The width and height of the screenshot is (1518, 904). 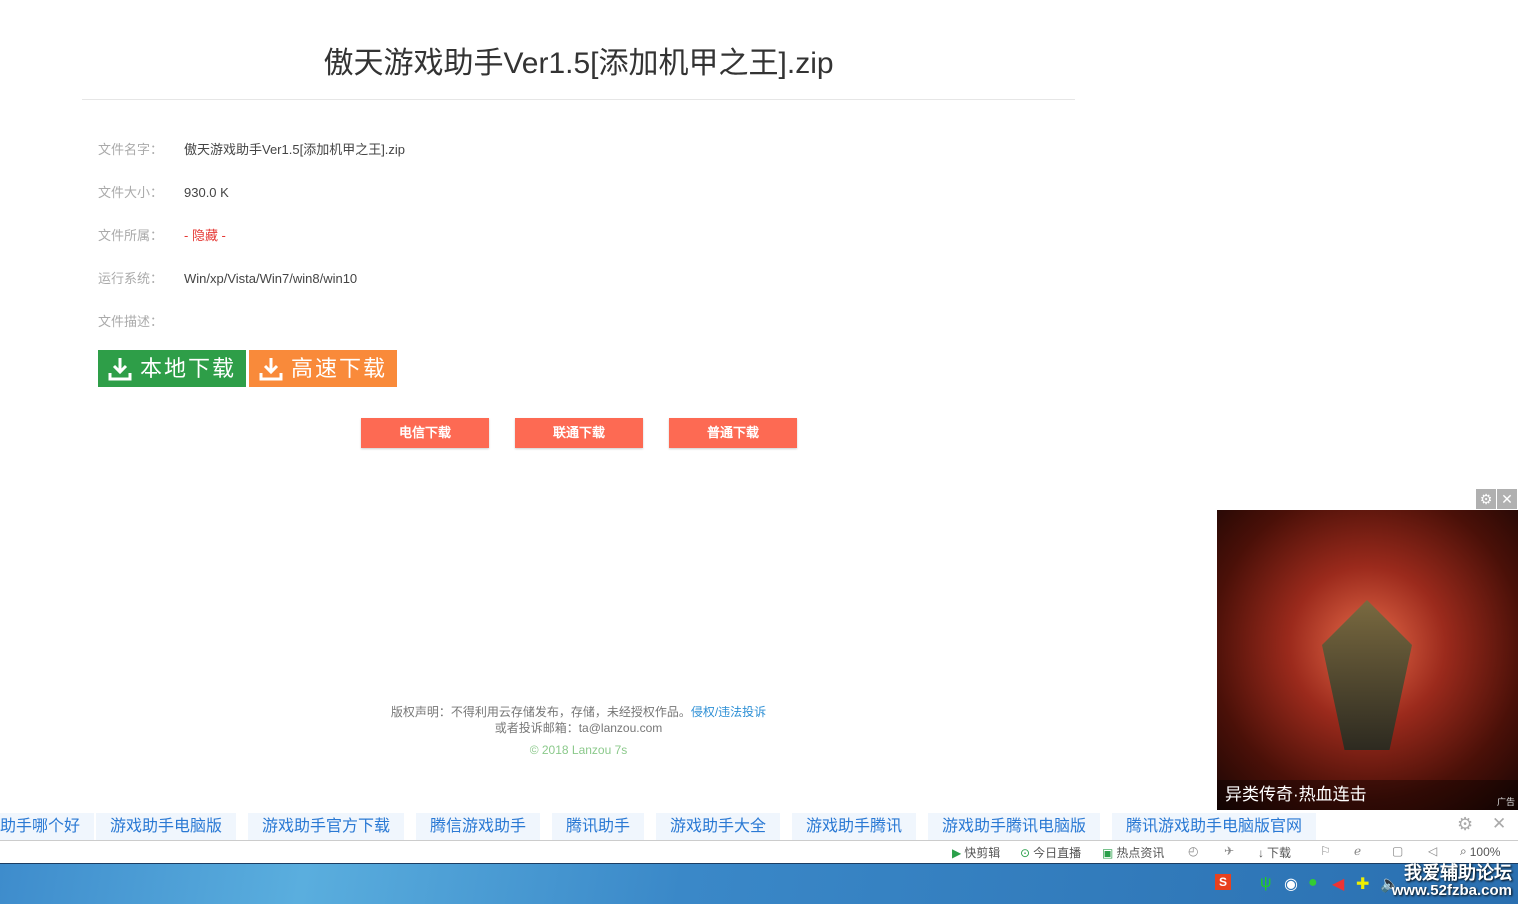 What do you see at coordinates (1463, 851) in the screenshot?
I see `search-icon: ⌕` at bounding box center [1463, 851].